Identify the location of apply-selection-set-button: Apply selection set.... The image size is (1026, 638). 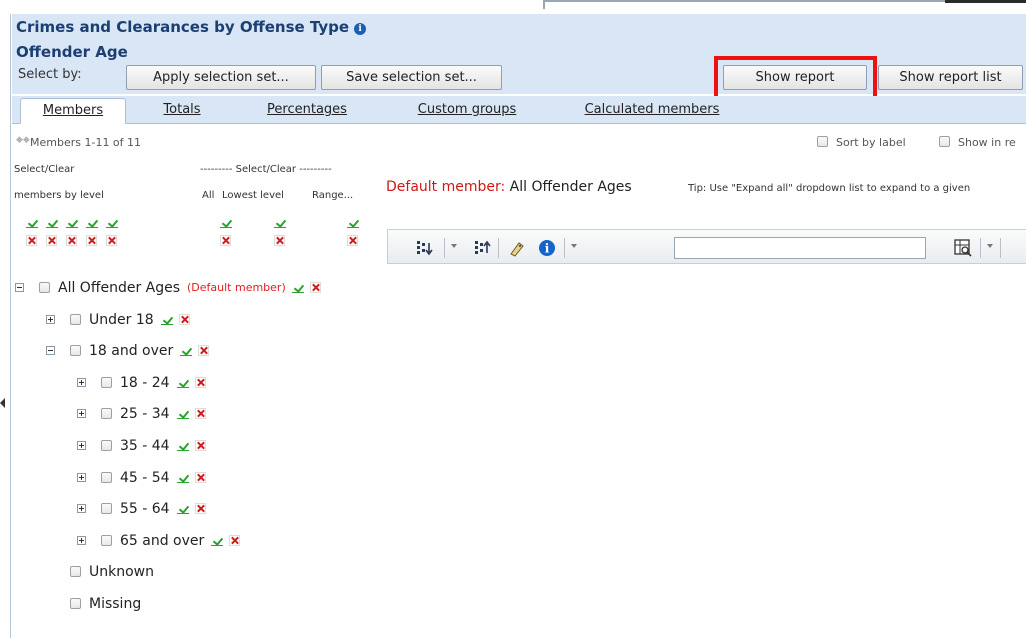
(221, 77).